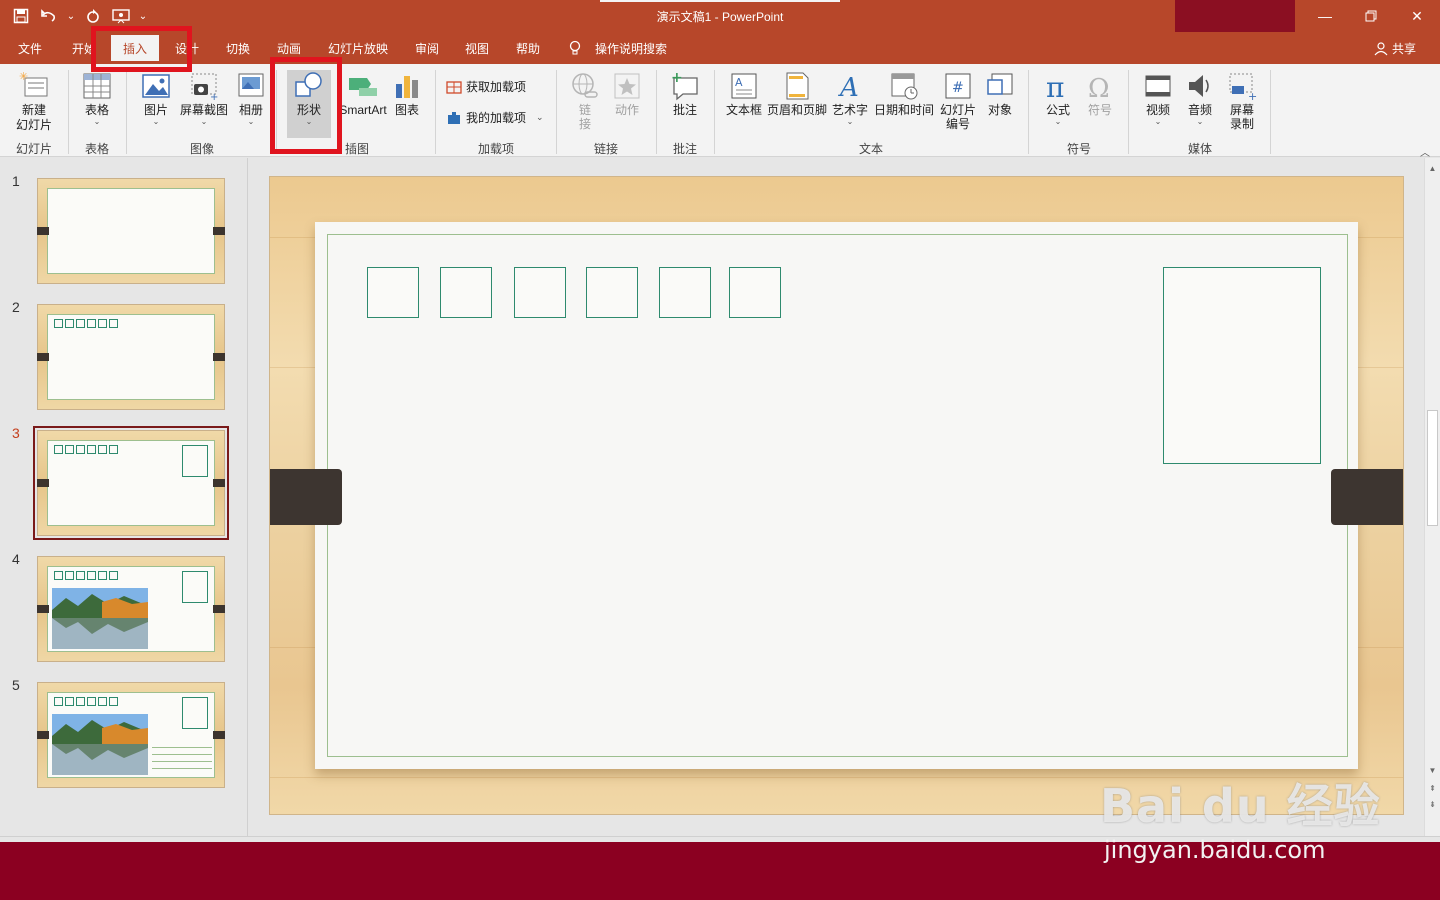  I want to click on my-addins-label: 我的加载项, so click(496, 118).